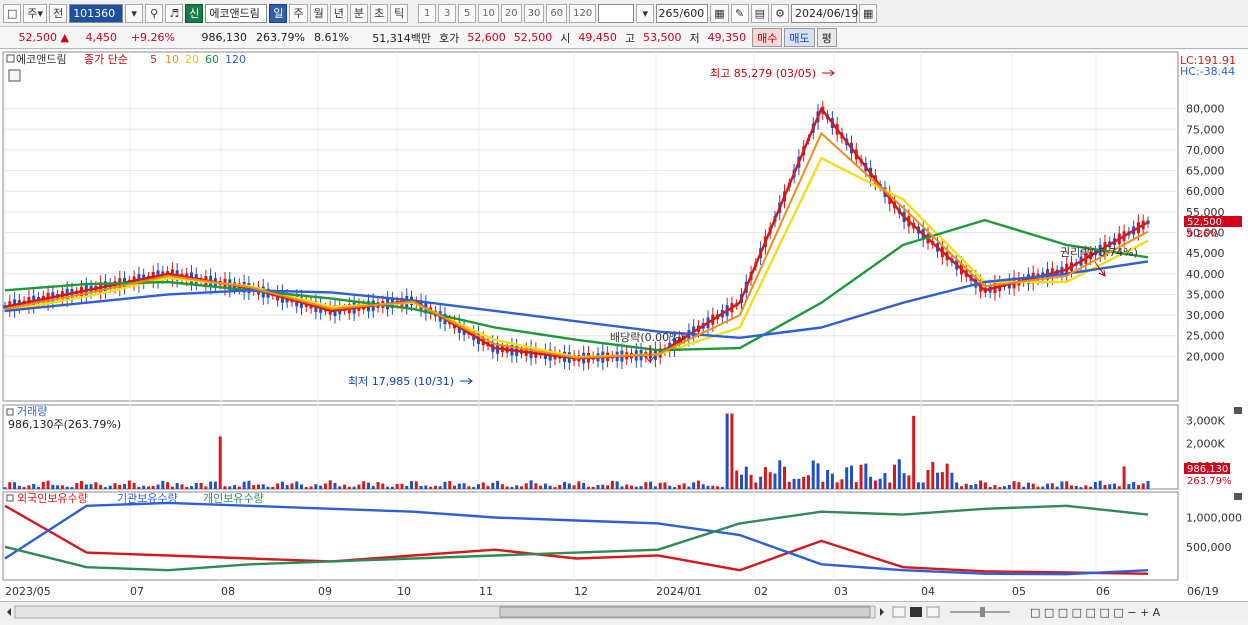  What do you see at coordinates (739, 13) in the screenshot?
I see `draw-tool-icon: ✎` at bounding box center [739, 13].